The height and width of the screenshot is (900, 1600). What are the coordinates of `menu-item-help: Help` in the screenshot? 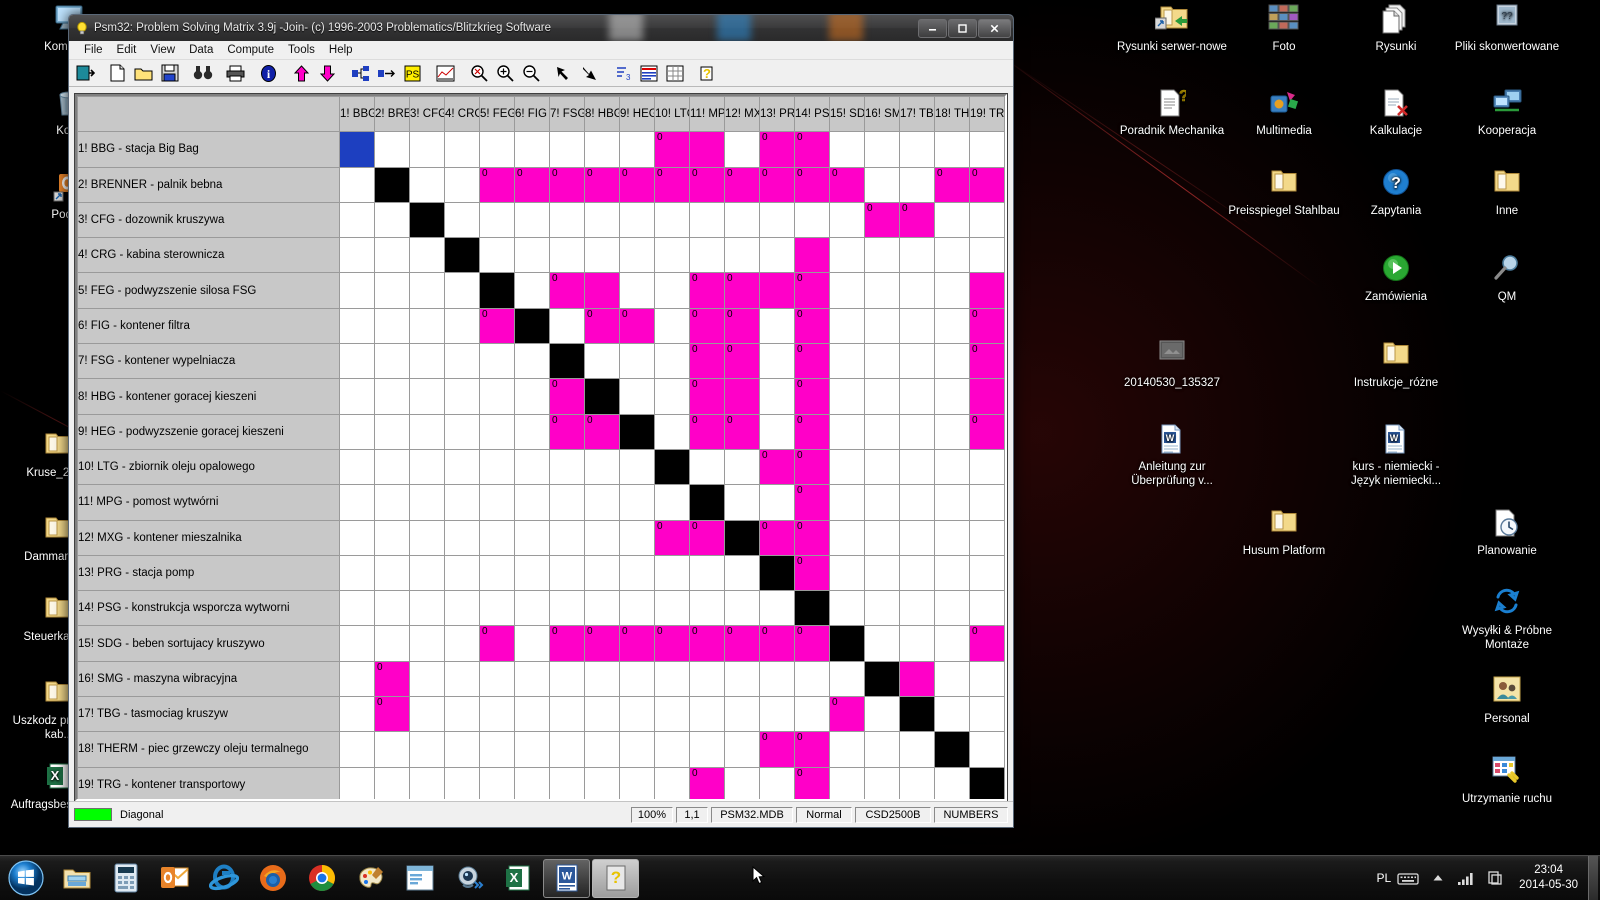 It's located at (341, 50).